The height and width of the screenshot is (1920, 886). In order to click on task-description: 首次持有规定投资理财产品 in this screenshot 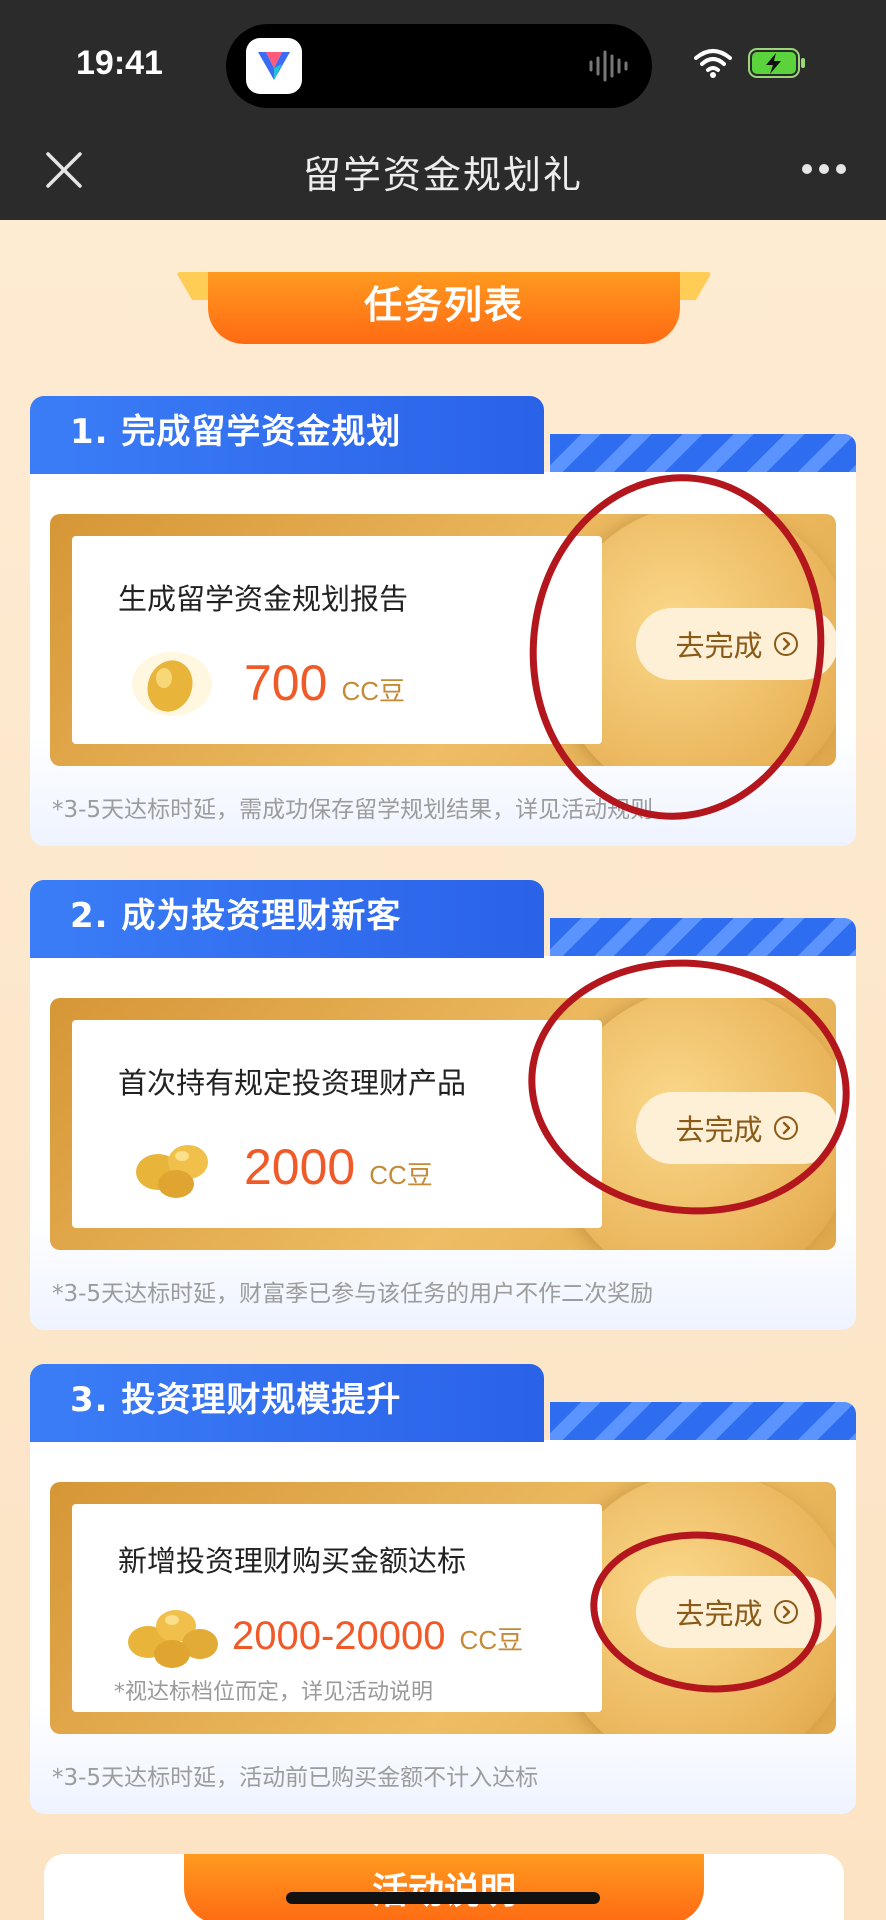, I will do `click(292, 1083)`.